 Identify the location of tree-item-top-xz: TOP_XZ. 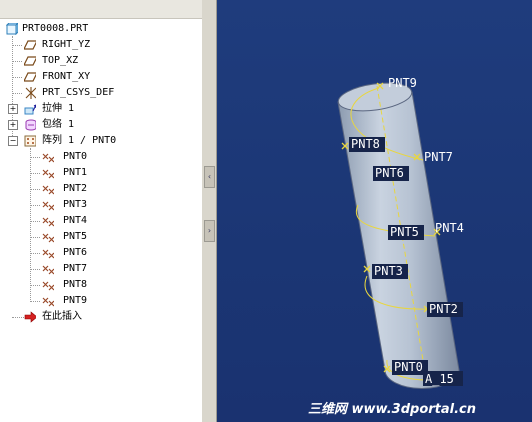
(109, 61).